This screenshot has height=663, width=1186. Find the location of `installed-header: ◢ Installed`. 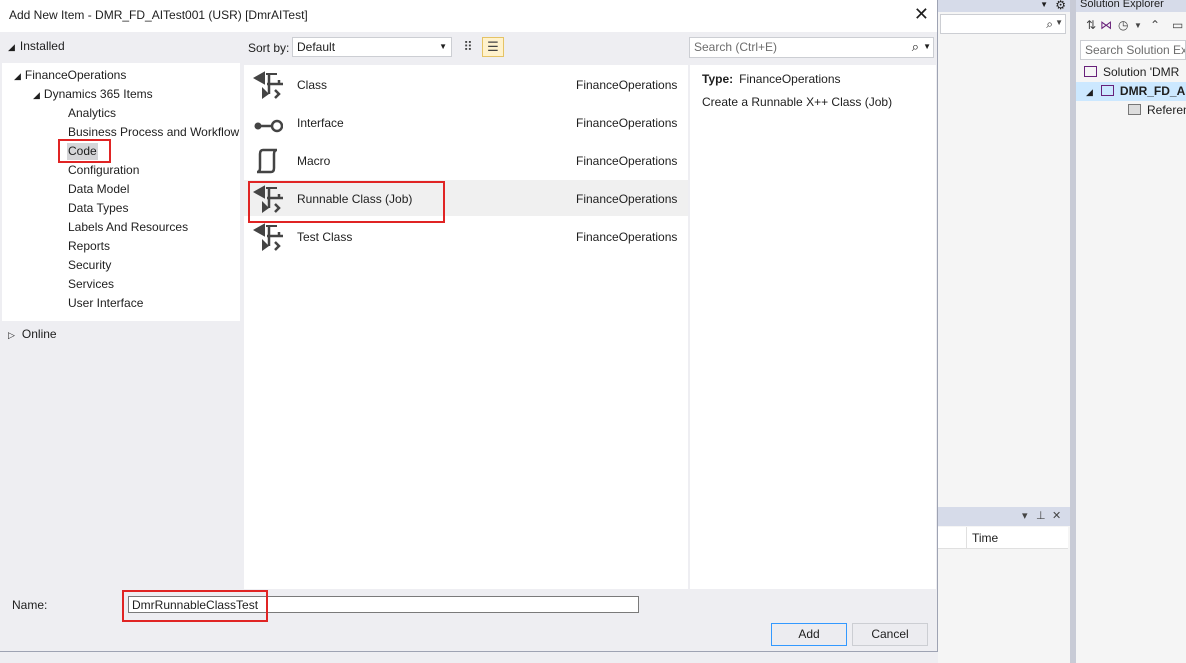

installed-header: ◢ Installed is located at coordinates (36, 46).